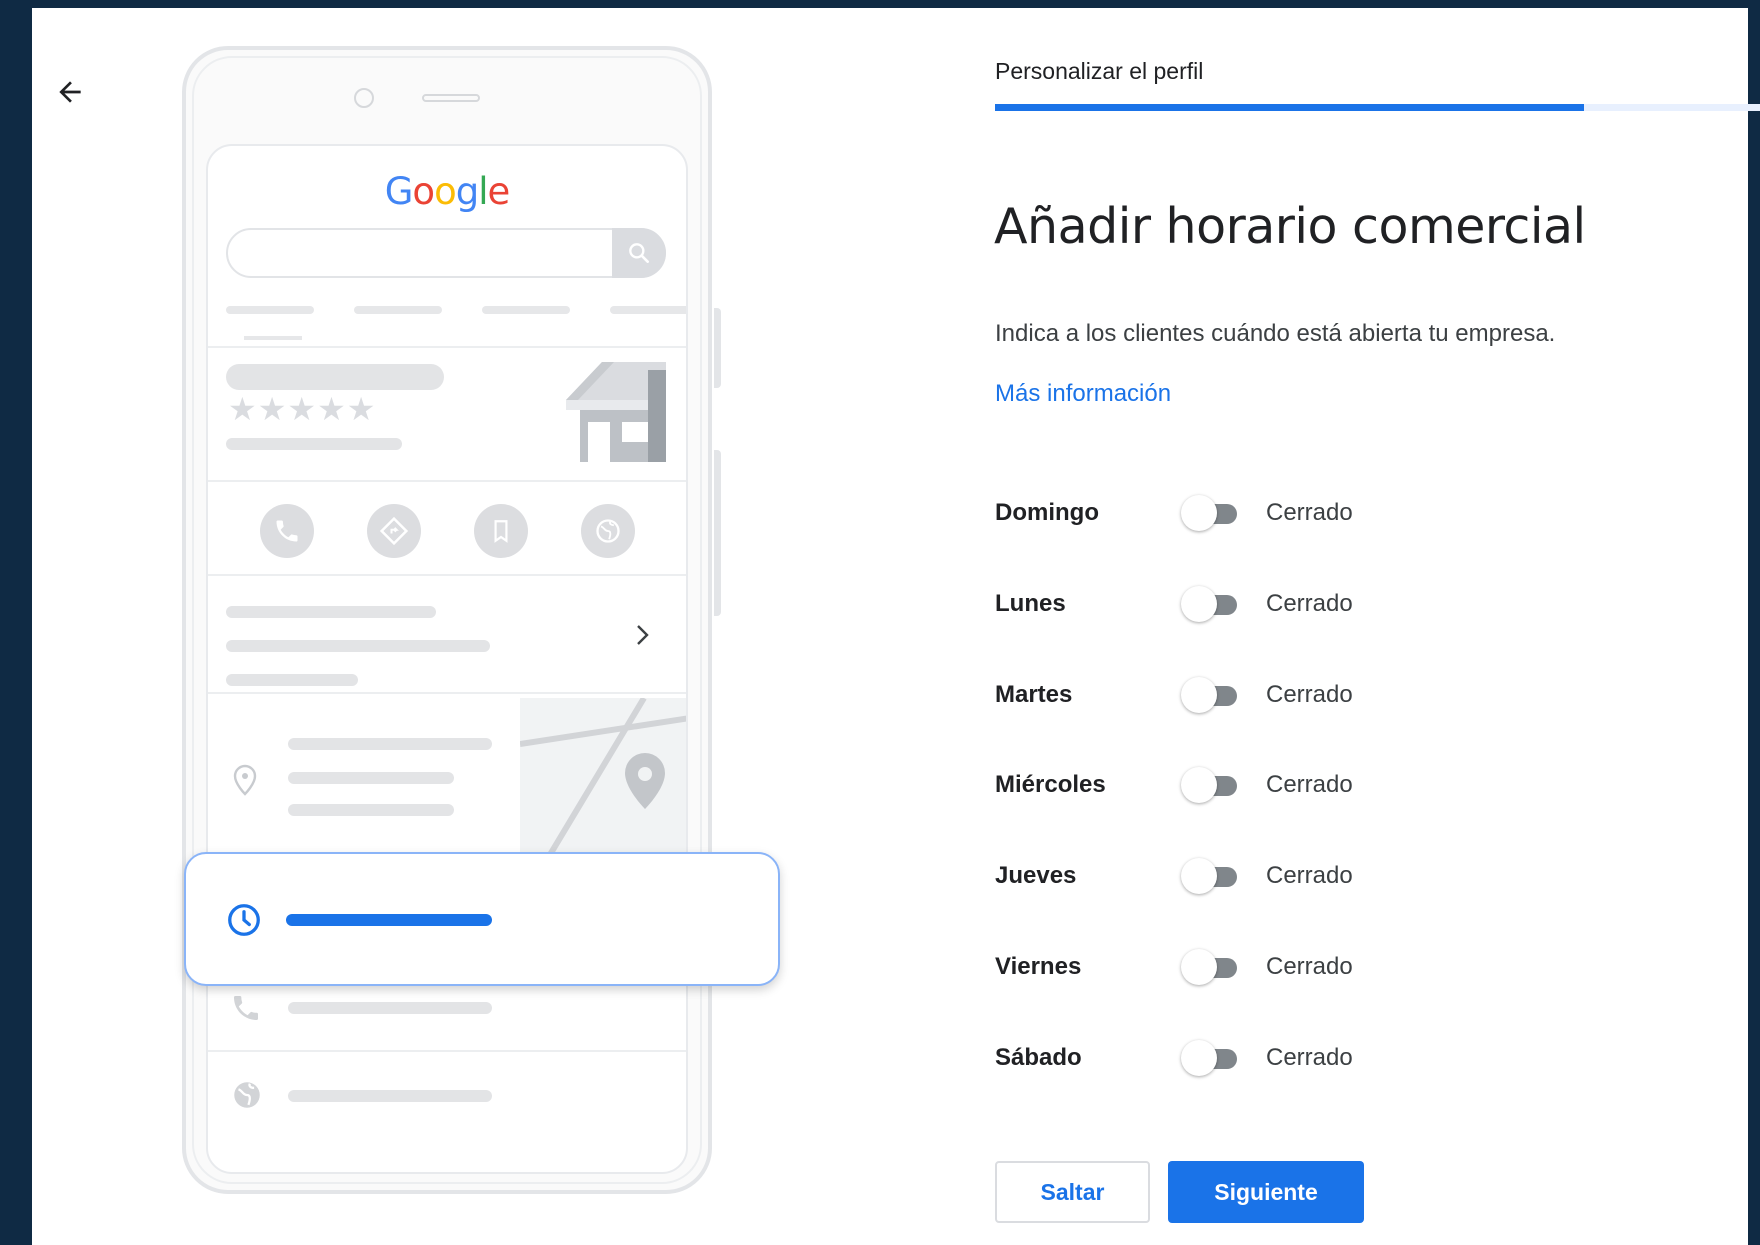 The width and height of the screenshot is (1760, 1245). I want to click on day-label: Sábado, so click(1038, 1057).